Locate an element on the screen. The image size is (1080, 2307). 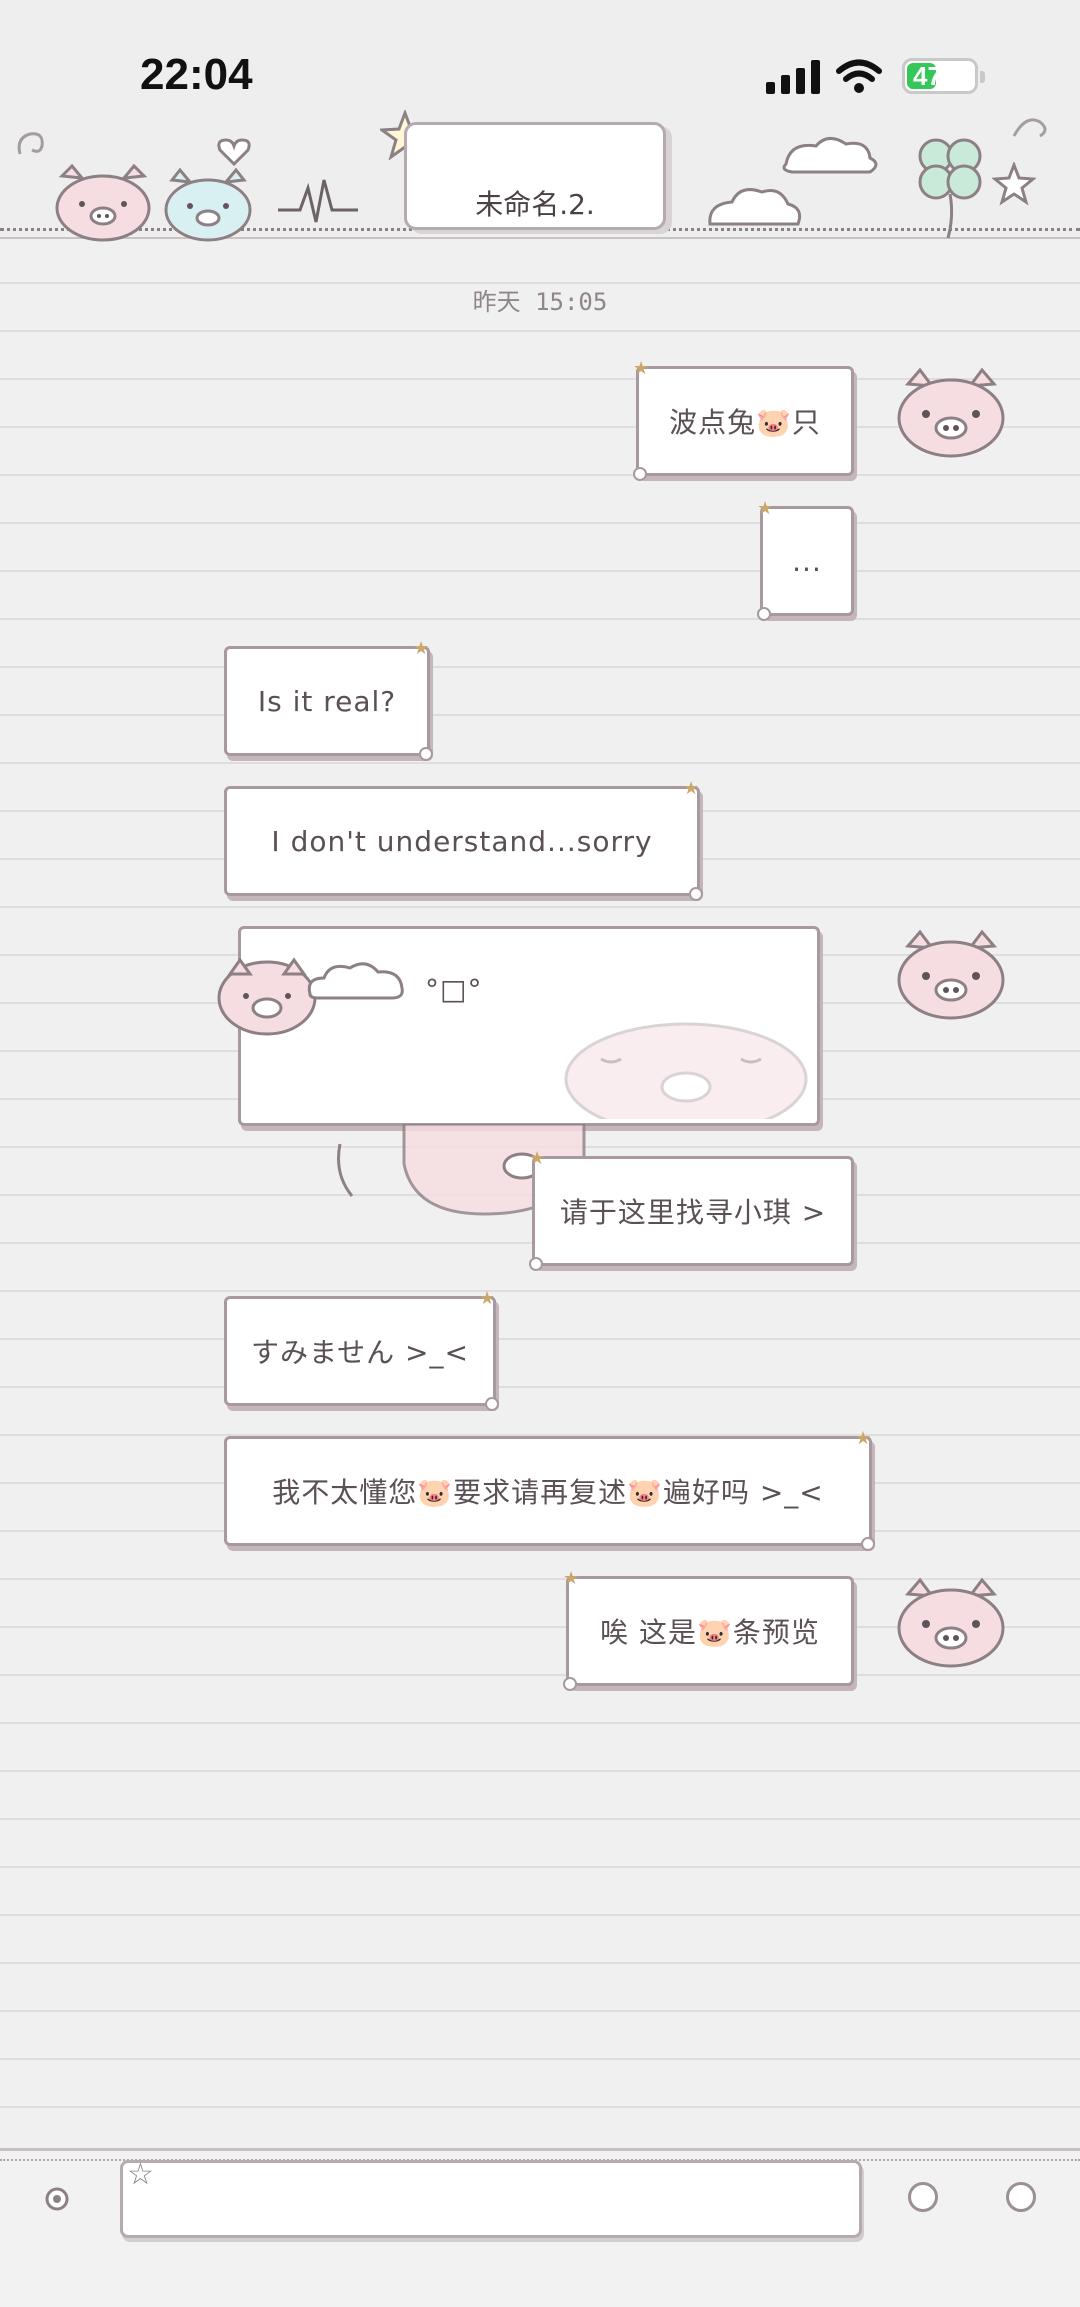
message-text: °□° is located at coordinates (454, 989).